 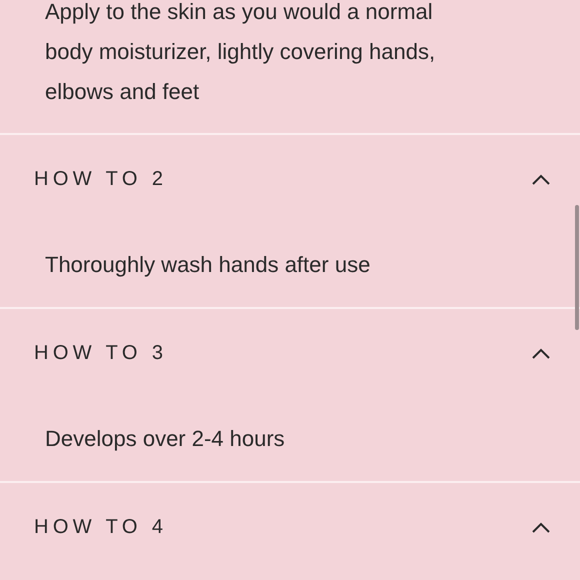 I want to click on accordion-body-text: Develops over 2-4 hours, so click(x=165, y=439).